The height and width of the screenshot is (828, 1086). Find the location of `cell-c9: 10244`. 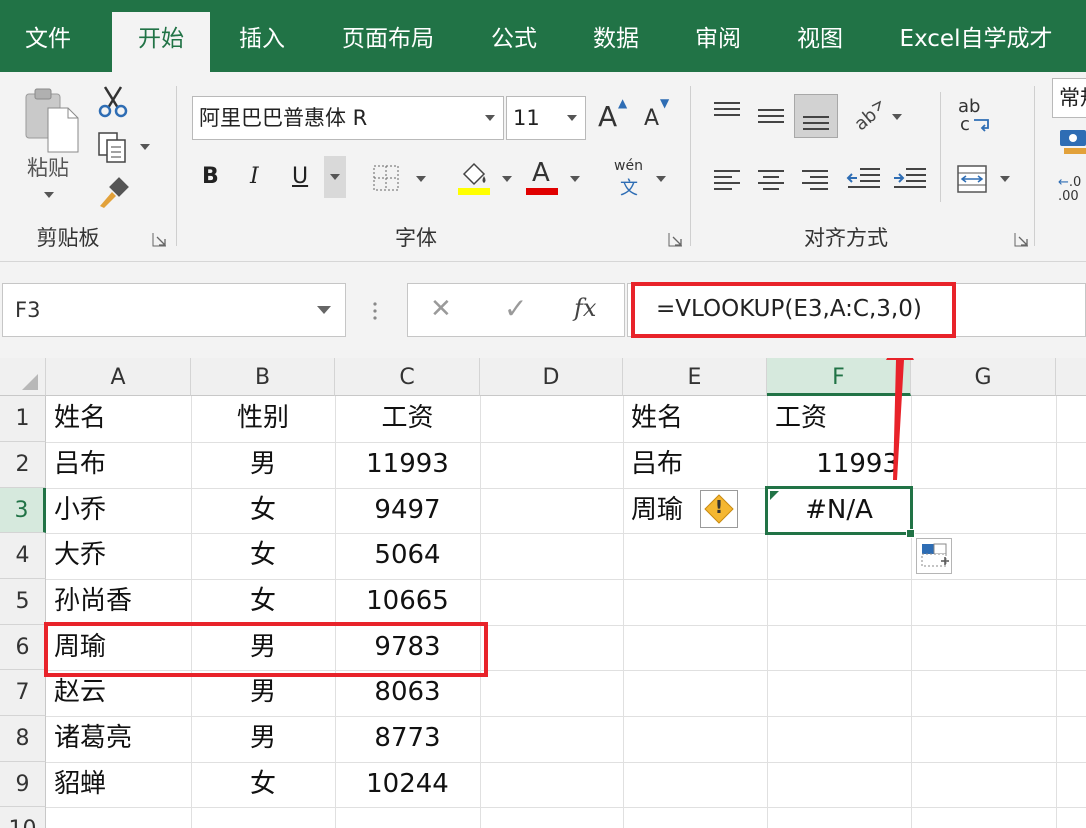

cell-c9: 10244 is located at coordinates (407, 784).